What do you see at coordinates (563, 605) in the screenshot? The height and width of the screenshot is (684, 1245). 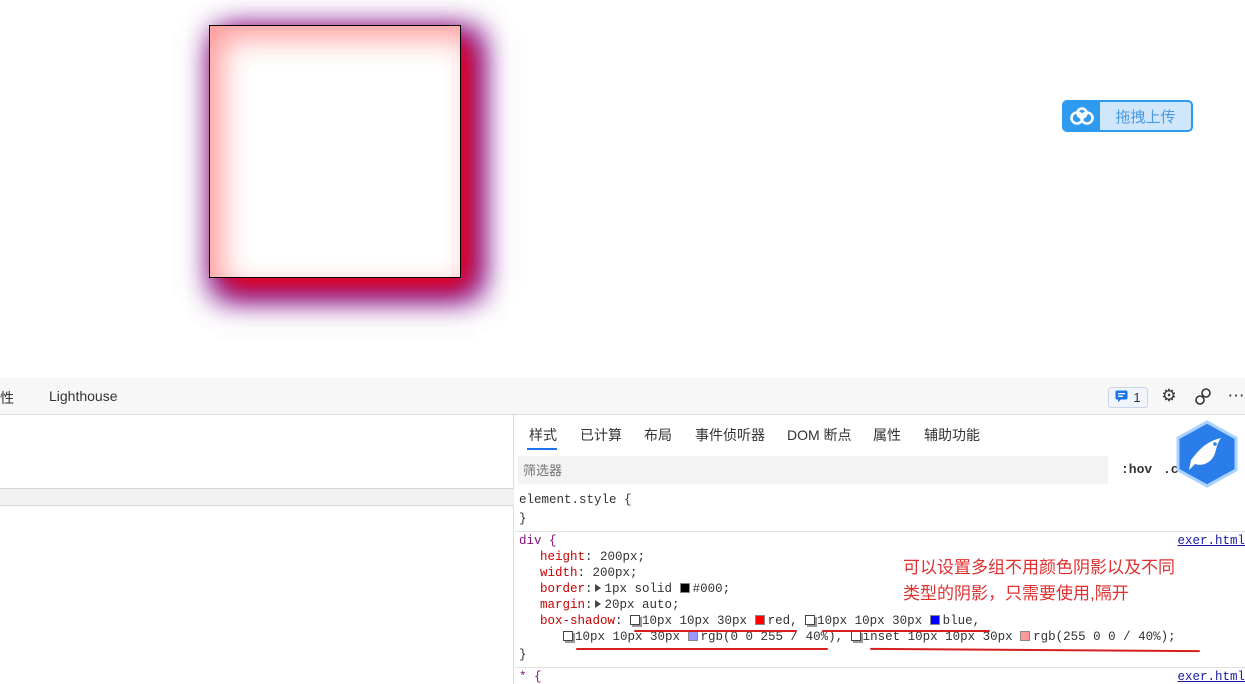 I see `prop-name: margin` at bounding box center [563, 605].